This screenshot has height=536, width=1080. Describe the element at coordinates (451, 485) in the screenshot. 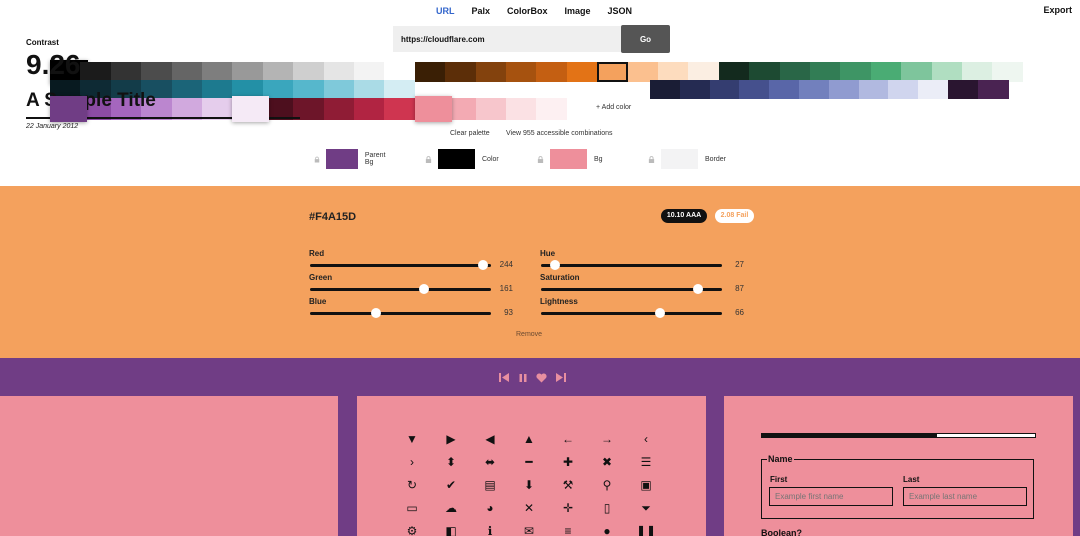

I see `check-icon: ✔` at that location.